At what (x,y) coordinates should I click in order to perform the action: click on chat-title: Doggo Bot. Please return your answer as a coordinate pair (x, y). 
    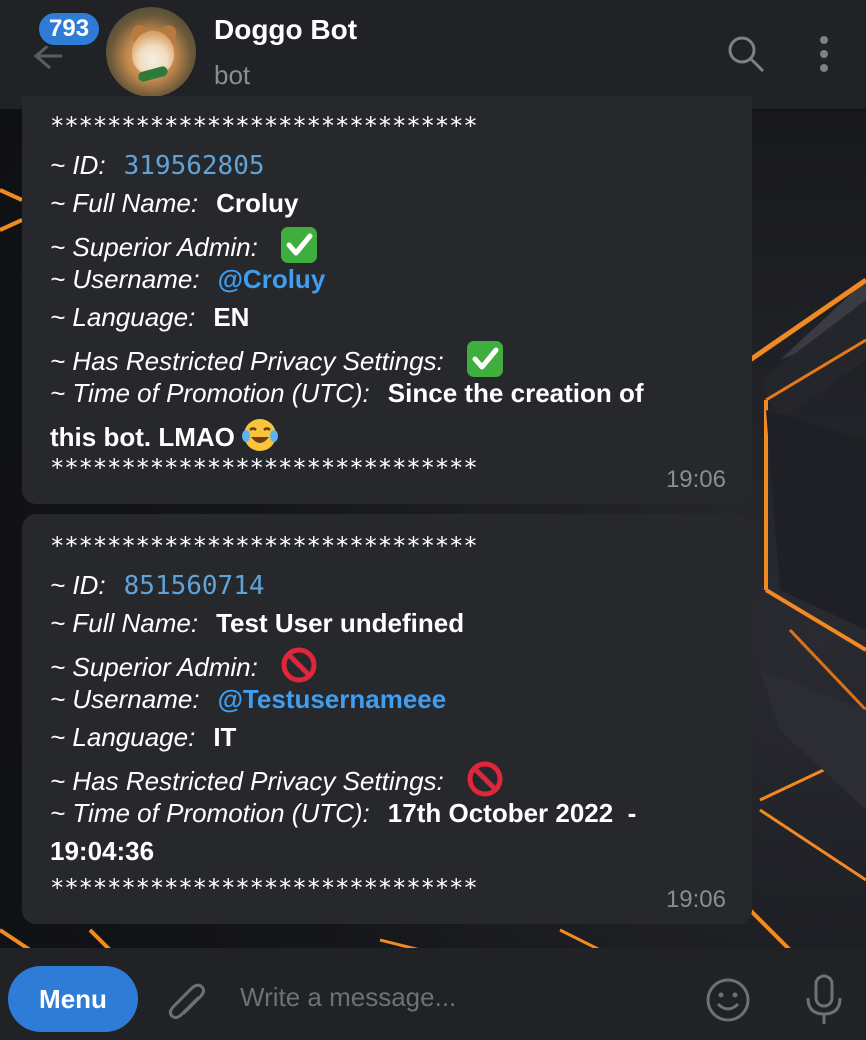
    Looking at the image, I should click on (285, 30).